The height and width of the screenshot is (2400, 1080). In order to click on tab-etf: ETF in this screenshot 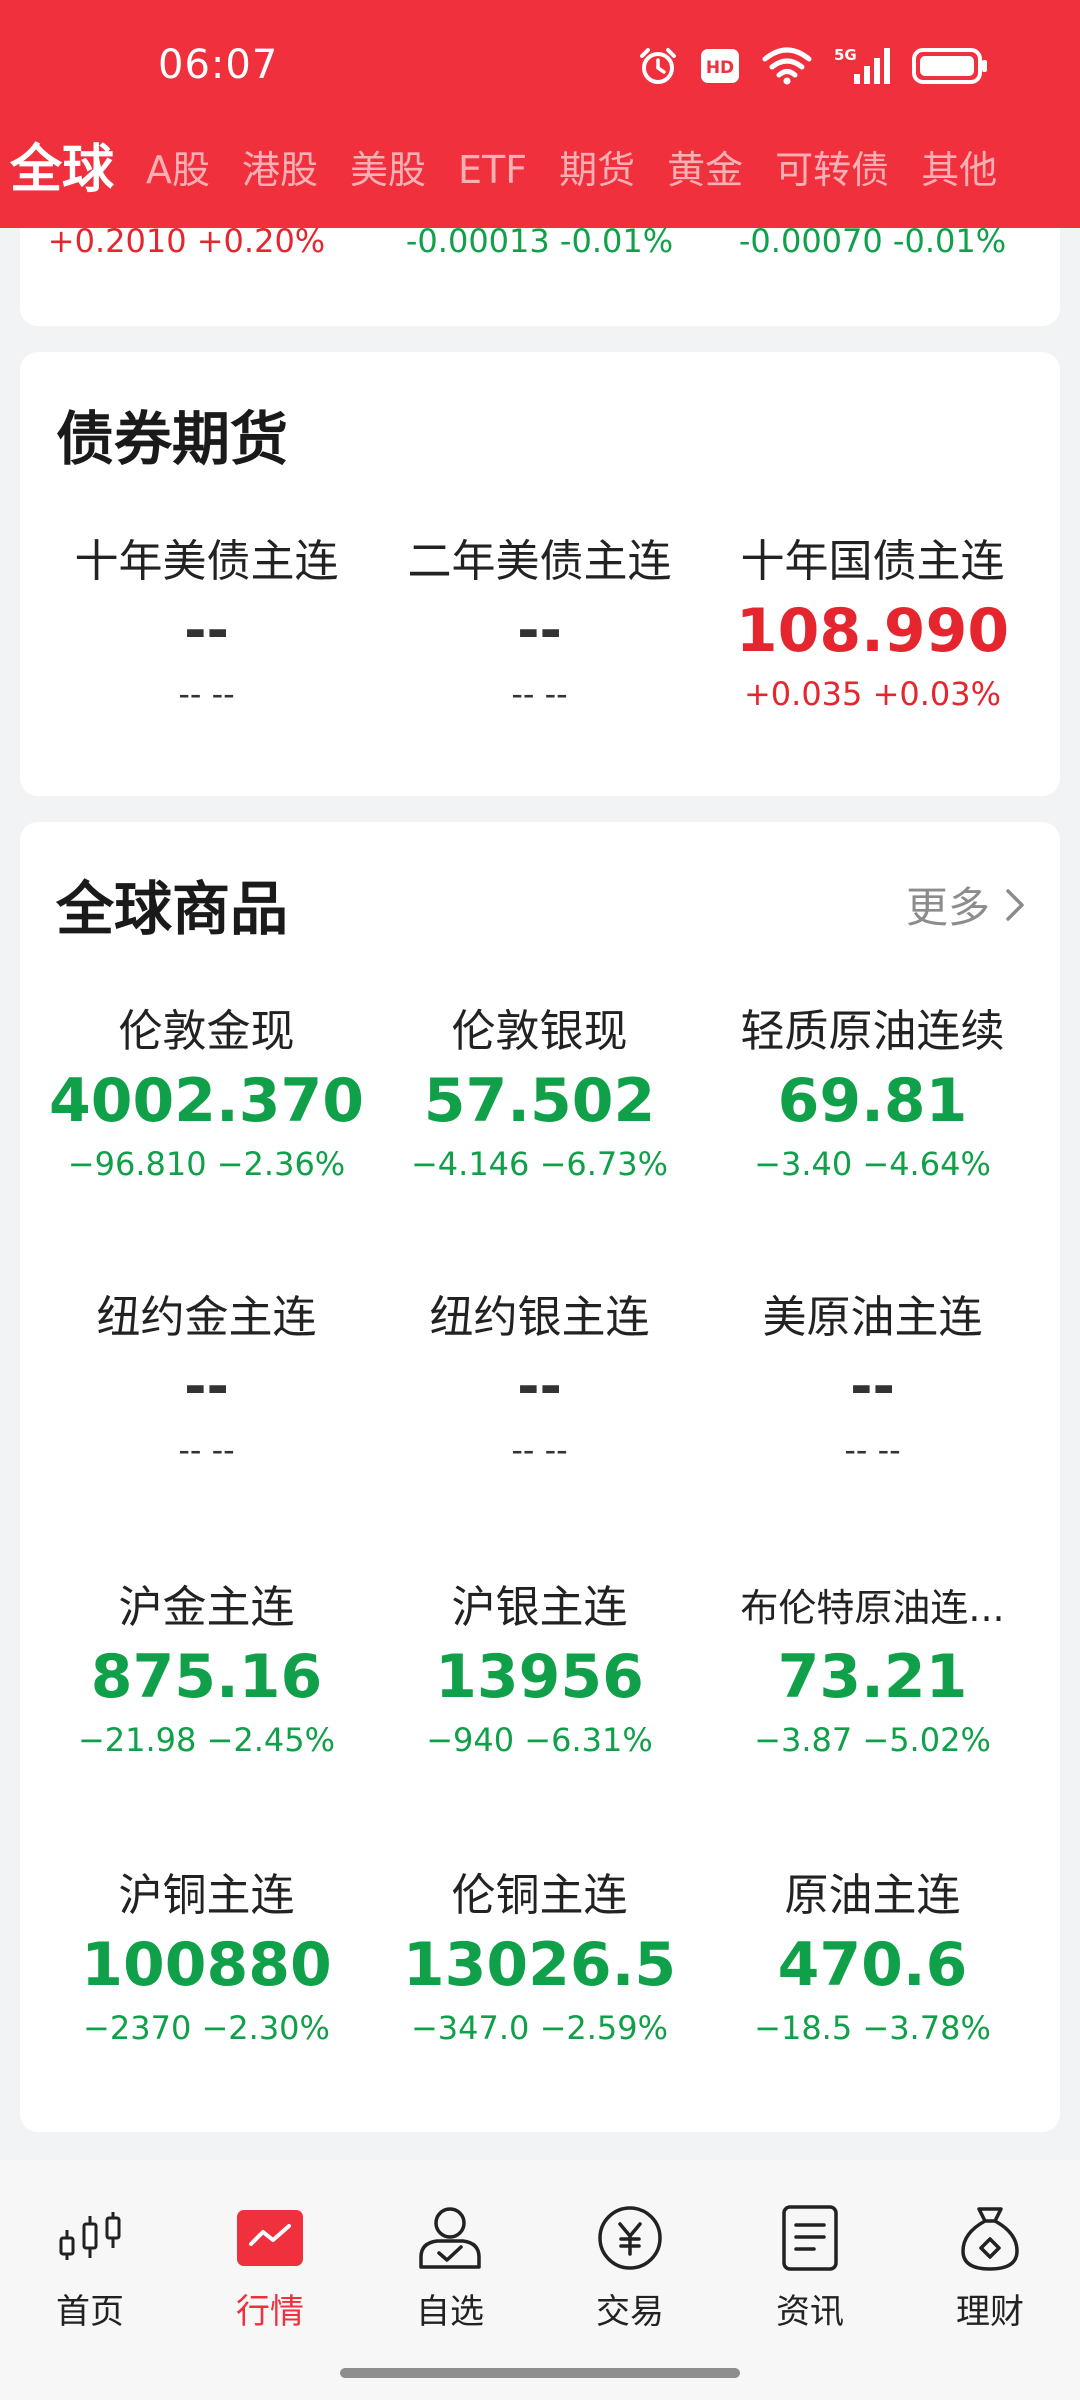, I will do `click(492, 170)`.